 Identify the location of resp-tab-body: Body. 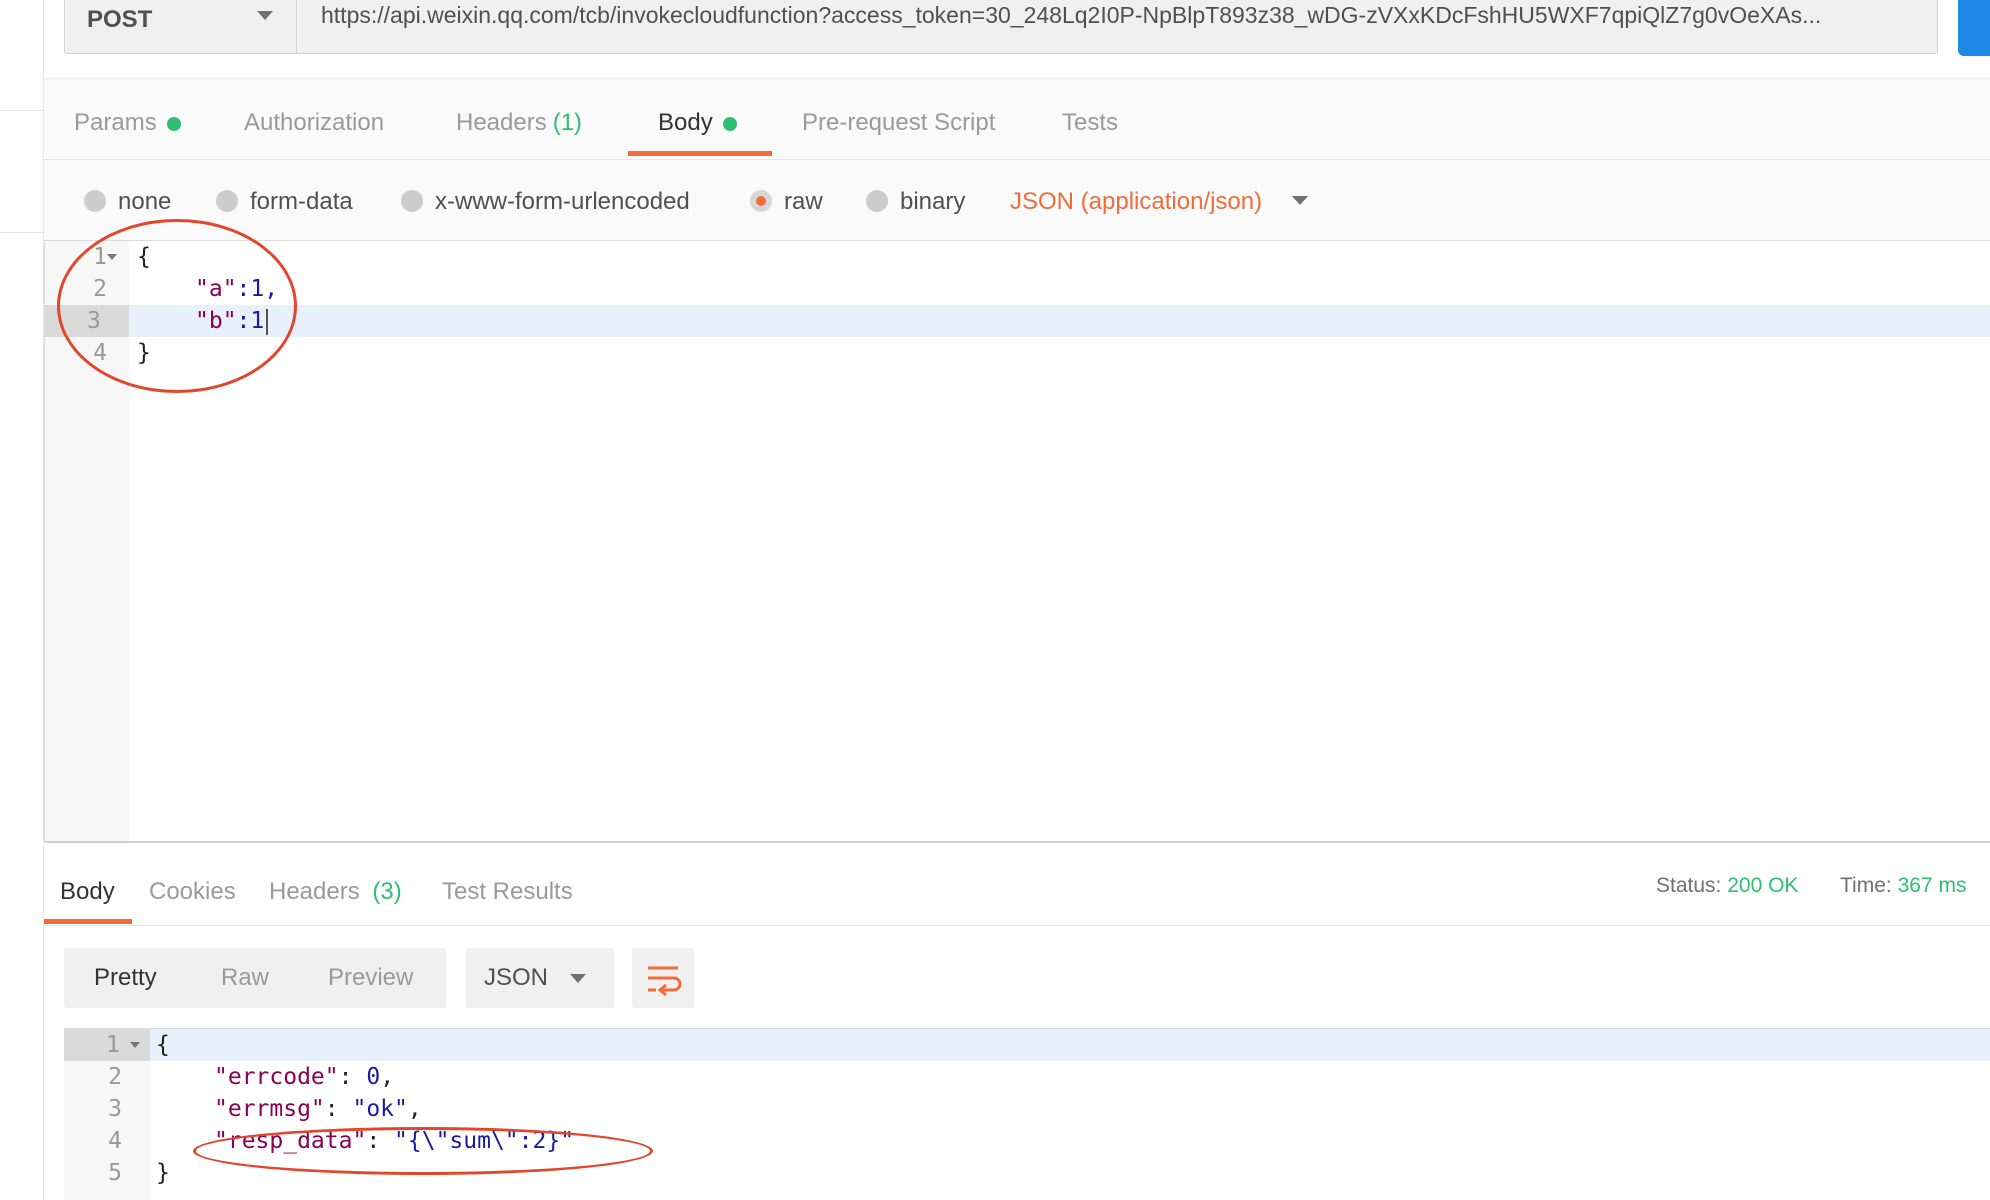
(87, 892).